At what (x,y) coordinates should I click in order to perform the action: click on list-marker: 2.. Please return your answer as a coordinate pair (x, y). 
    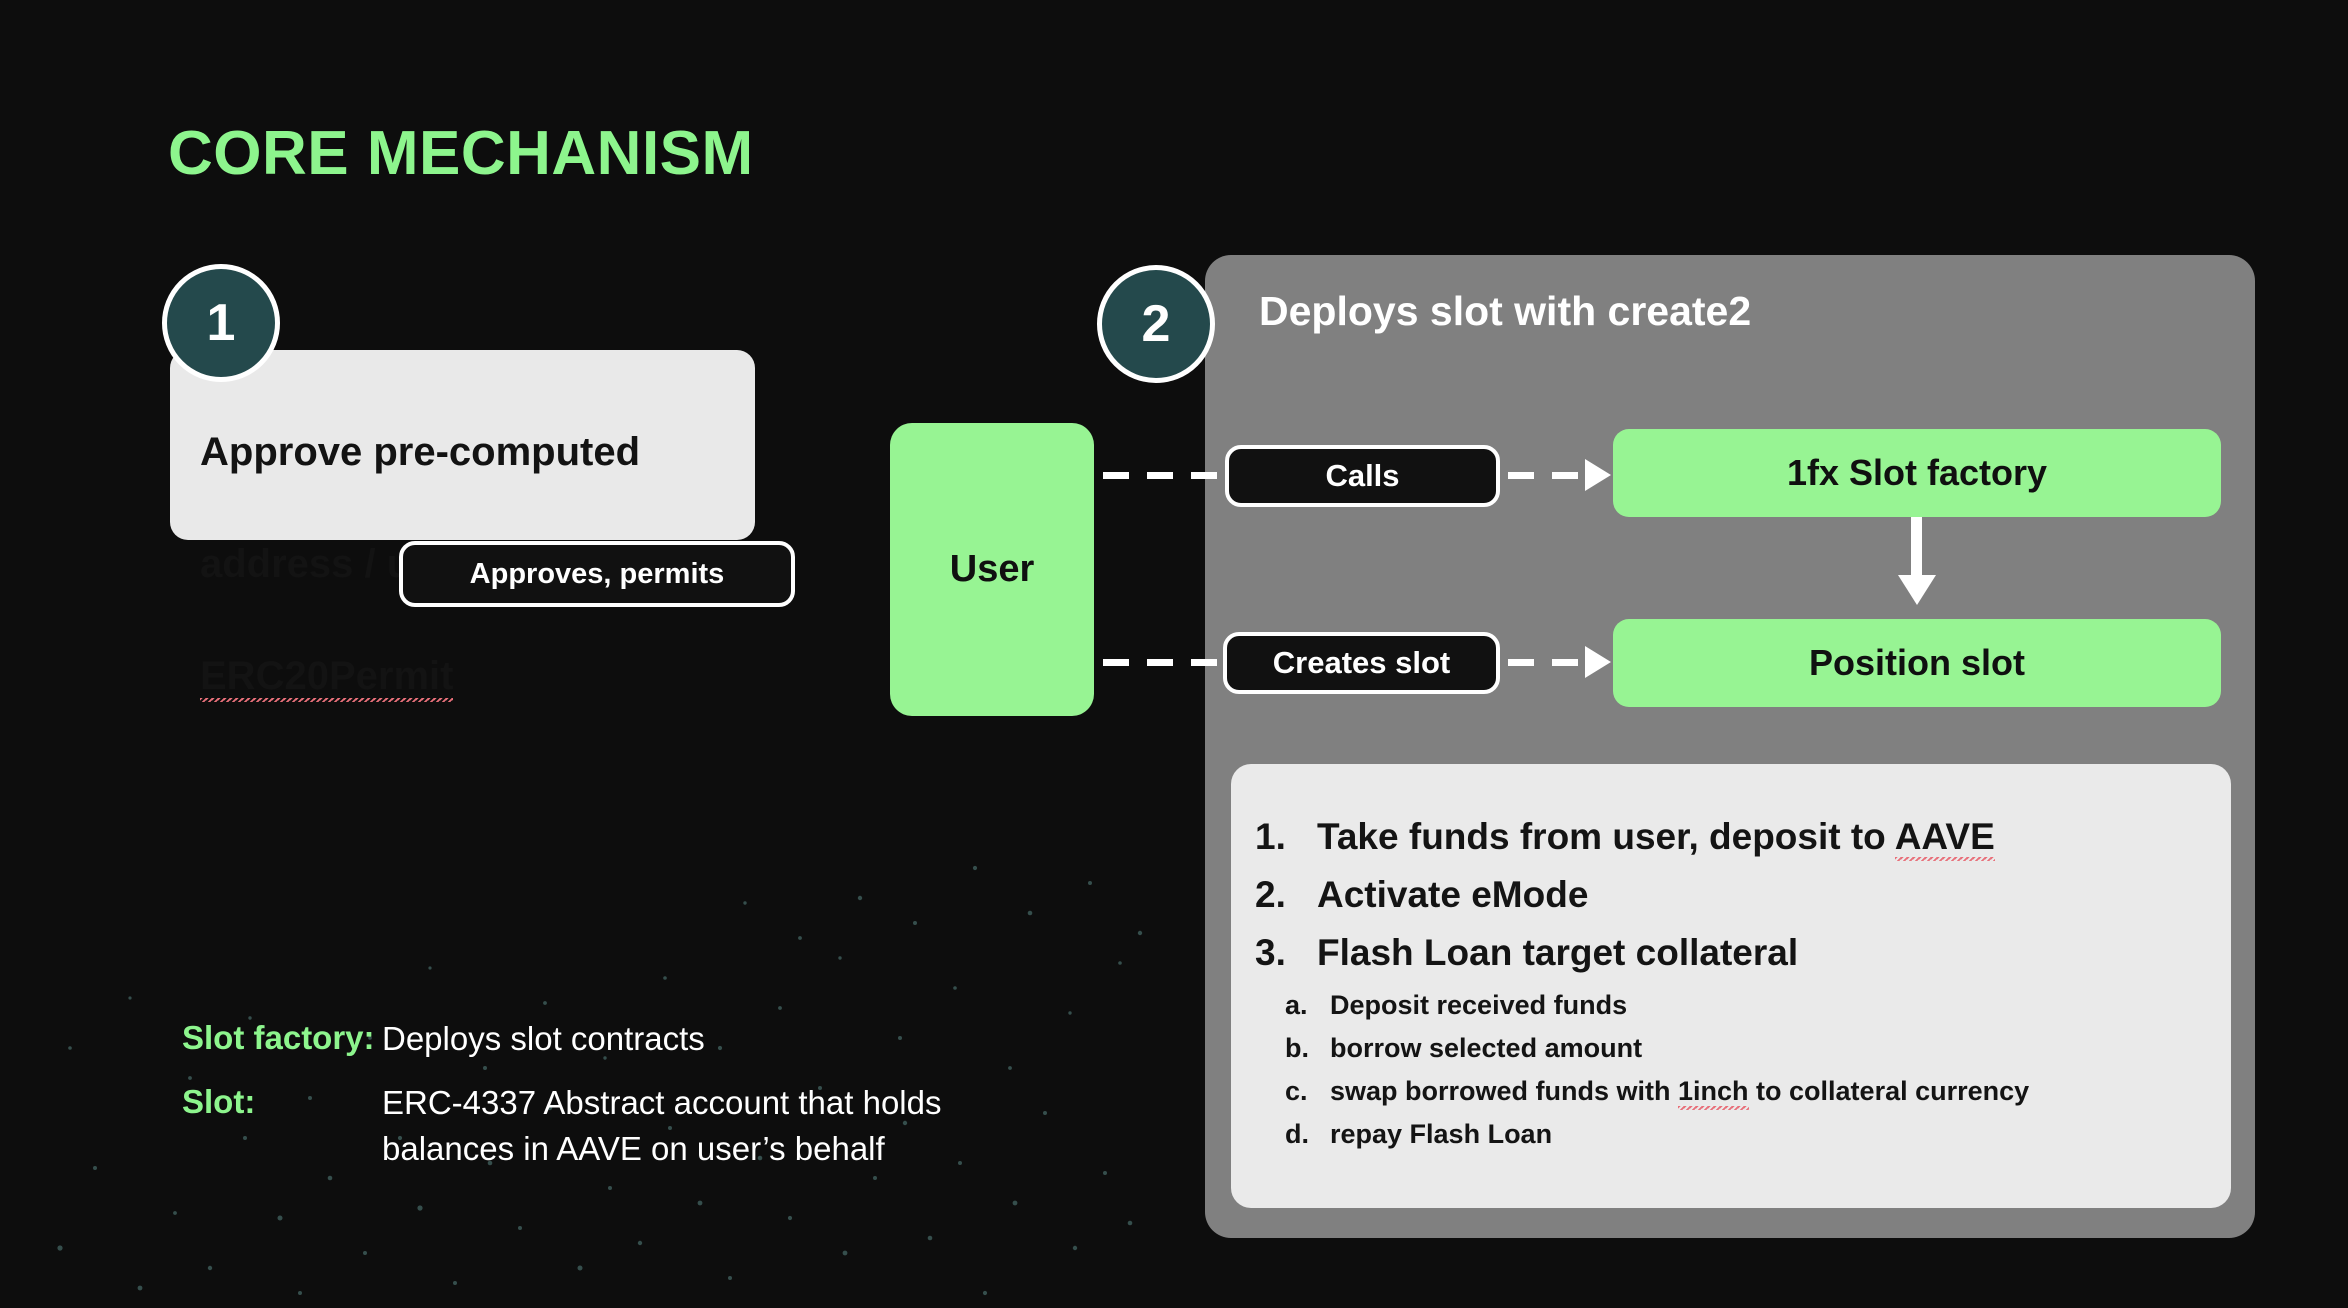
    Looking at the image, I should click on (1270, 894).